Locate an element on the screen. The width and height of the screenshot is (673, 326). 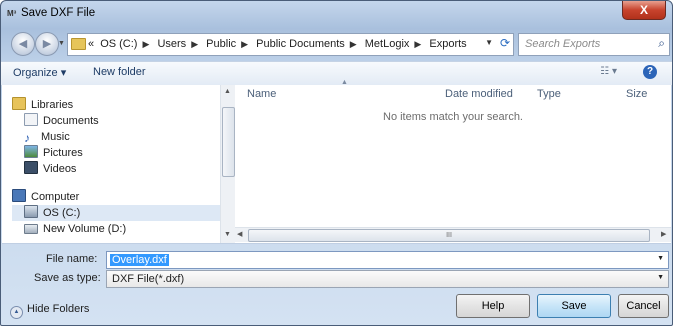
computer-icon is located at coordinates (19, 195).